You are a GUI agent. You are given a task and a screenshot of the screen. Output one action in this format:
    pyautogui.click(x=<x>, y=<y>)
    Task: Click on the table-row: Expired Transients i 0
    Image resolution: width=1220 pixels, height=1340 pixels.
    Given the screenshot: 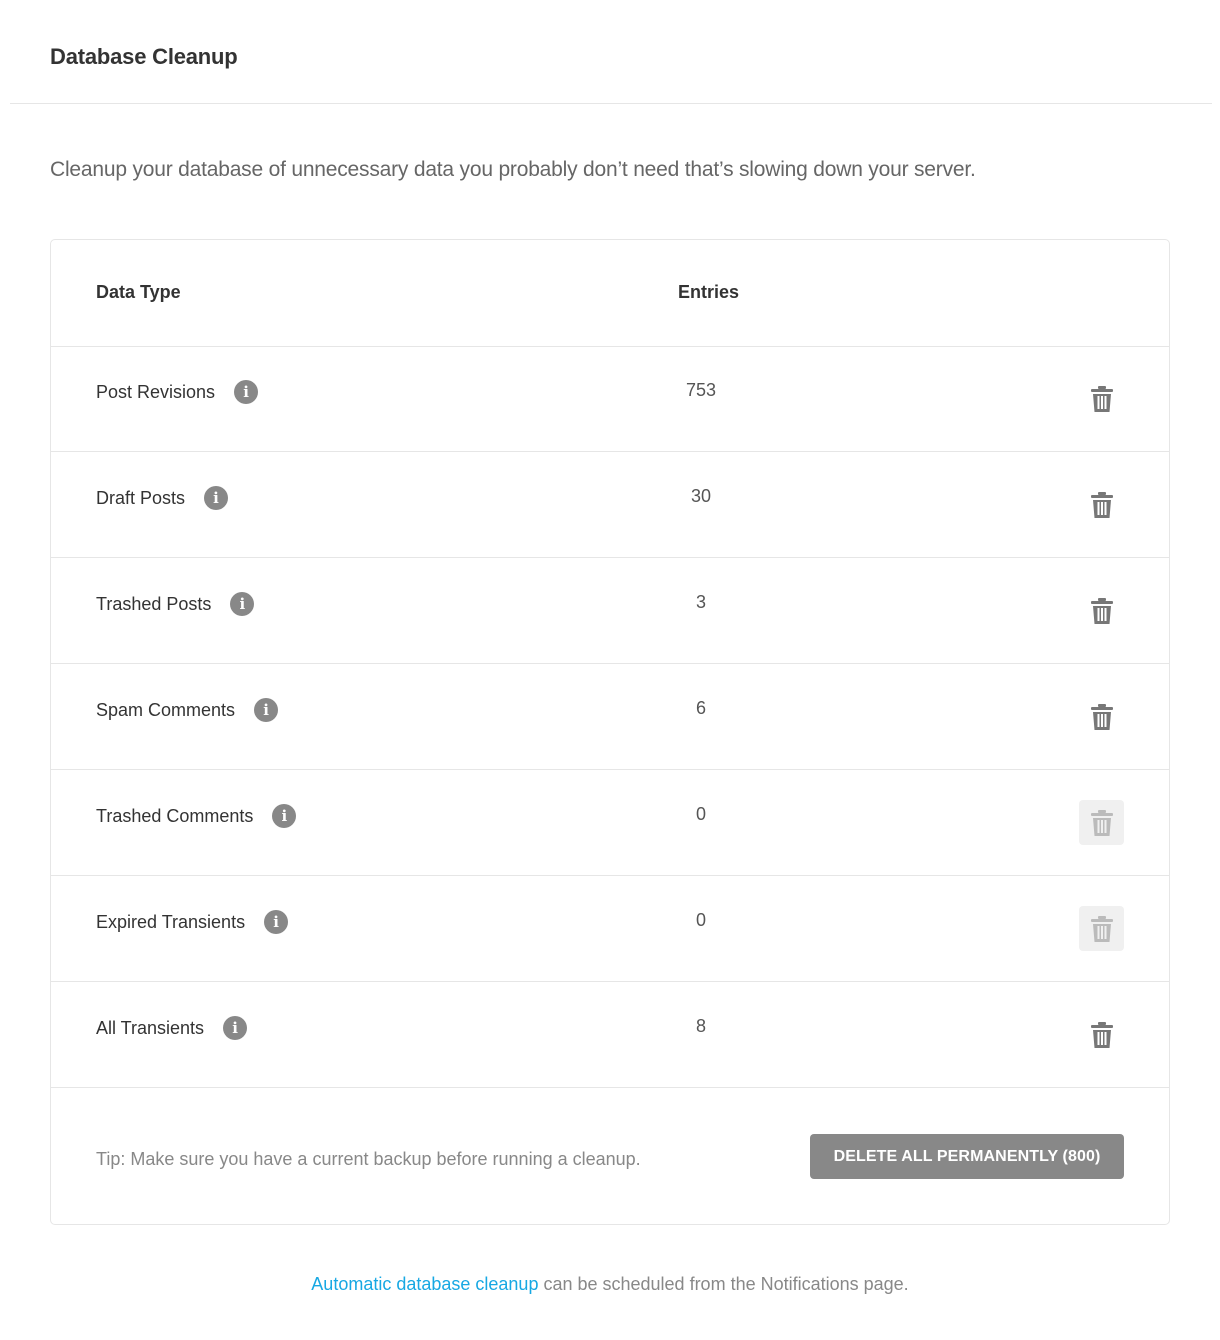 What is the action you would take?
    pyautogui.click(x=610, y=929)
    